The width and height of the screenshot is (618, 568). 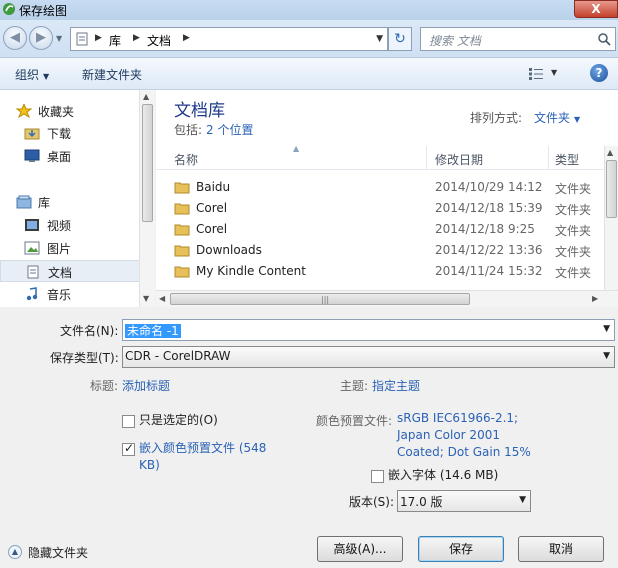 What do you see at coordinates (178, 420) in the screenshot?
I see `only-selected-label: 只是选定的(O)` at bounding box center [178, 420].